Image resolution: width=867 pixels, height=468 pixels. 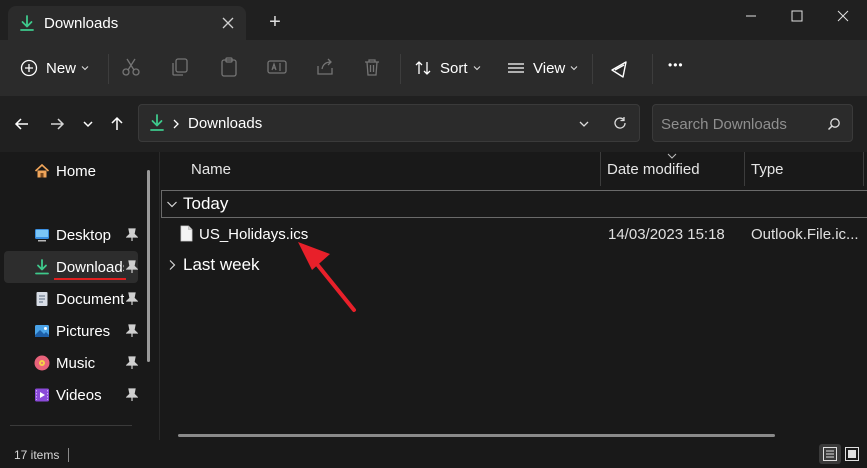 I want to click on sidebar-item-desktop: Desktop, so click(x=71, y=235).